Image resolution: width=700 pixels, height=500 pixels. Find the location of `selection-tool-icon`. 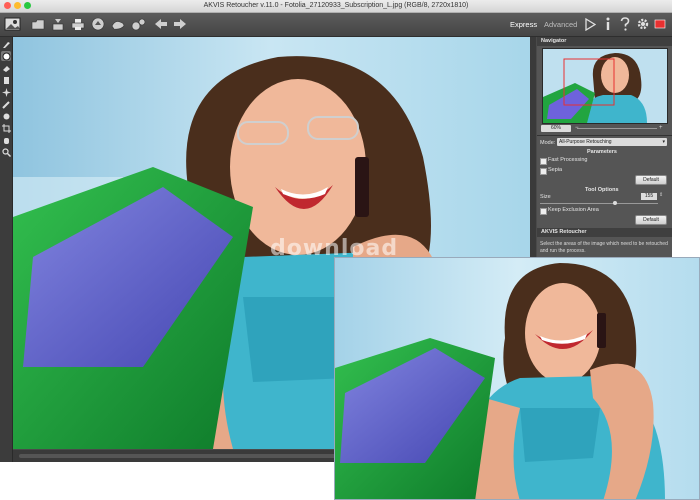

selection-tool-icon is located at coordinates (6, 56).